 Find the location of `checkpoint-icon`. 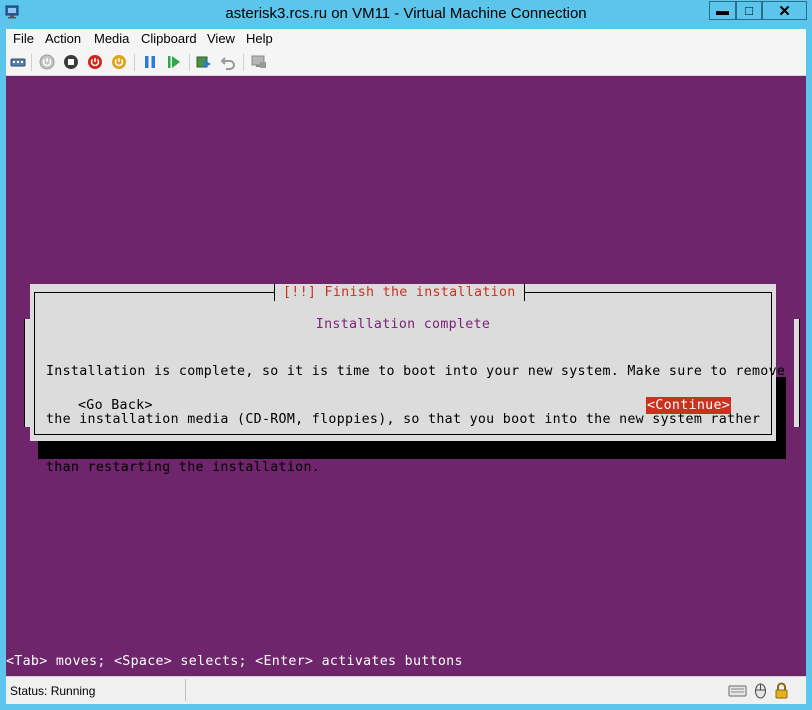

checkpoint-icon is located at coordinates (204, 62).